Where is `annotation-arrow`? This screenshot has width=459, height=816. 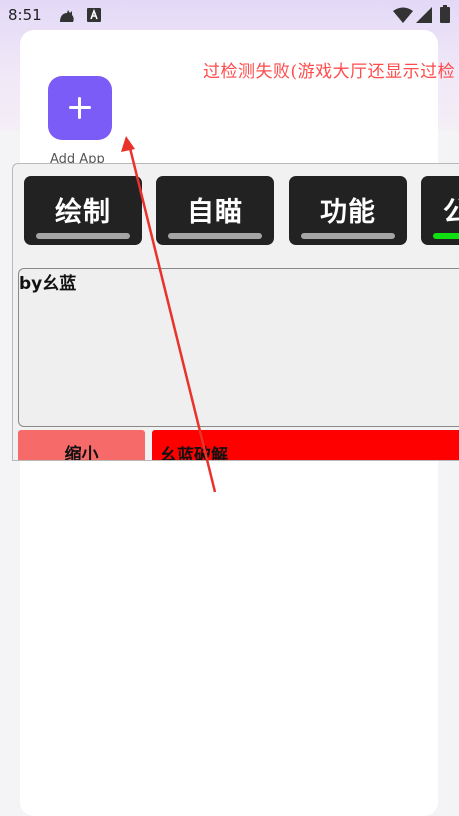 annotation-arrow is located at coordinates (169, 314).